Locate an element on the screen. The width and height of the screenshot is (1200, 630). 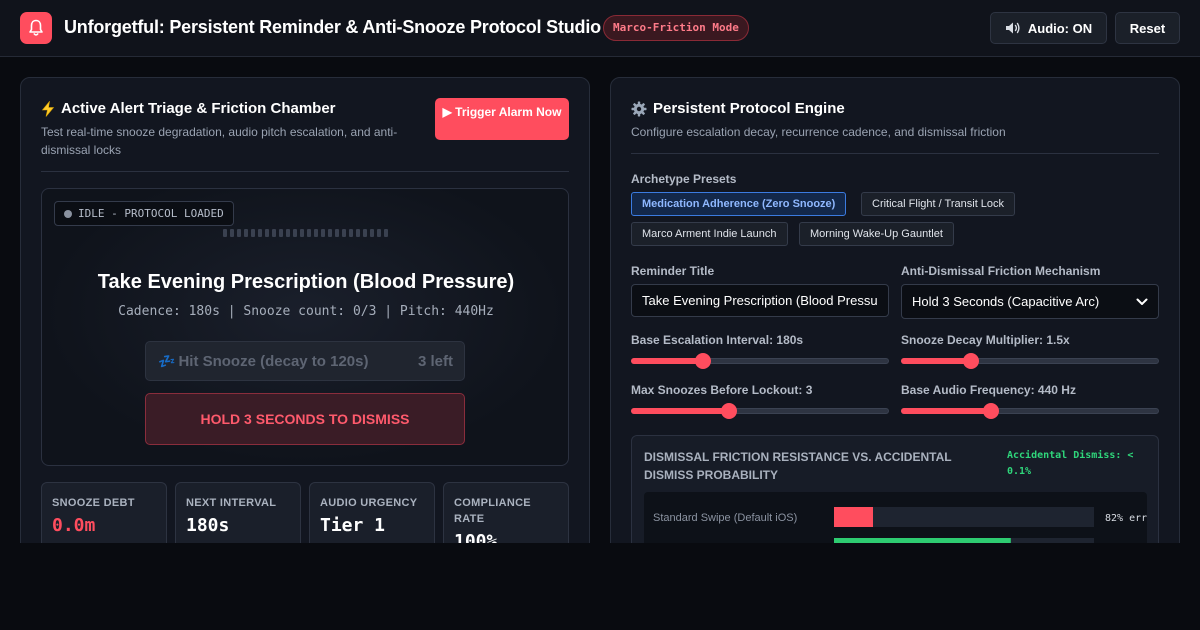
triage-panel-title: Active Alert Triage & Friction Chamber is located at coordinates (188, 108).